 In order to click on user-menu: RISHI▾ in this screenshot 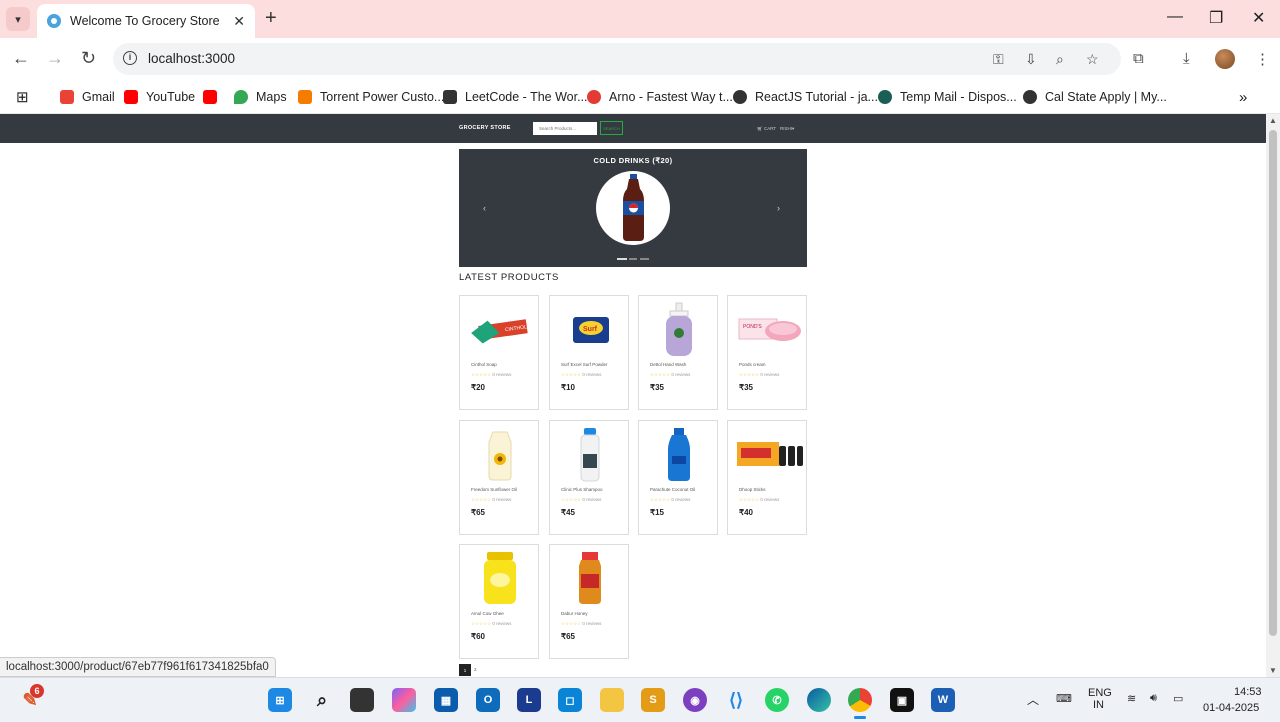, I will do `click(787, 129)`.